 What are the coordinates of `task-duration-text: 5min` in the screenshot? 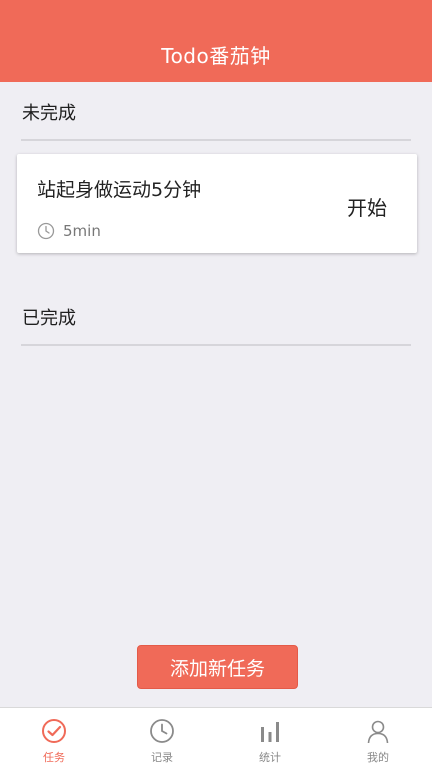 It's located at (82, 231).